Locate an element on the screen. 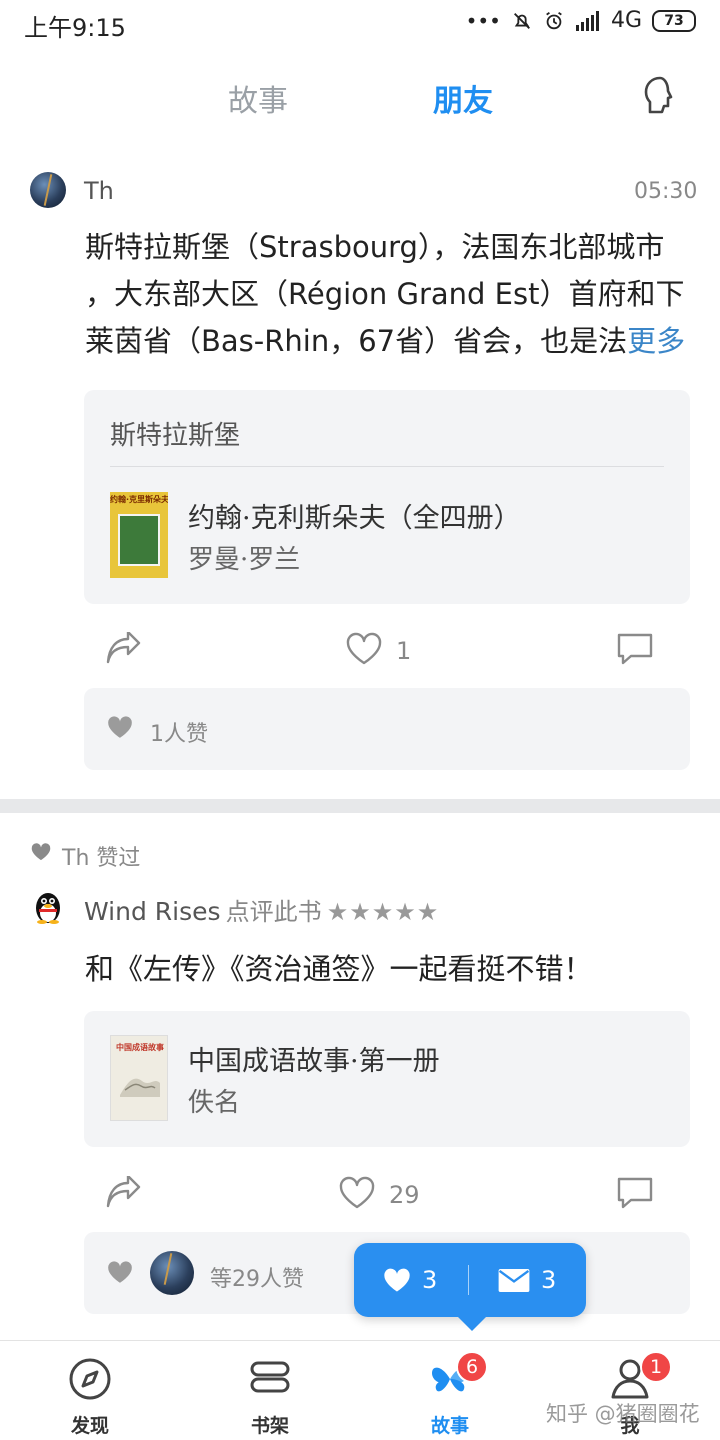 The height and width of the screenshot is (1440, 720). post-text-line3: 莱茵省（Bas-Rhin，67省）省会，也是法 is located at coordinates (356, 341).